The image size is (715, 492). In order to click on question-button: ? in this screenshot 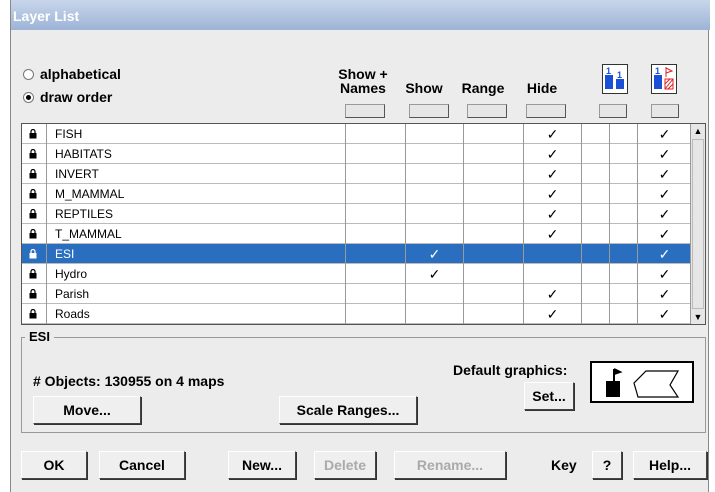, I will do `click(607, 465)`.